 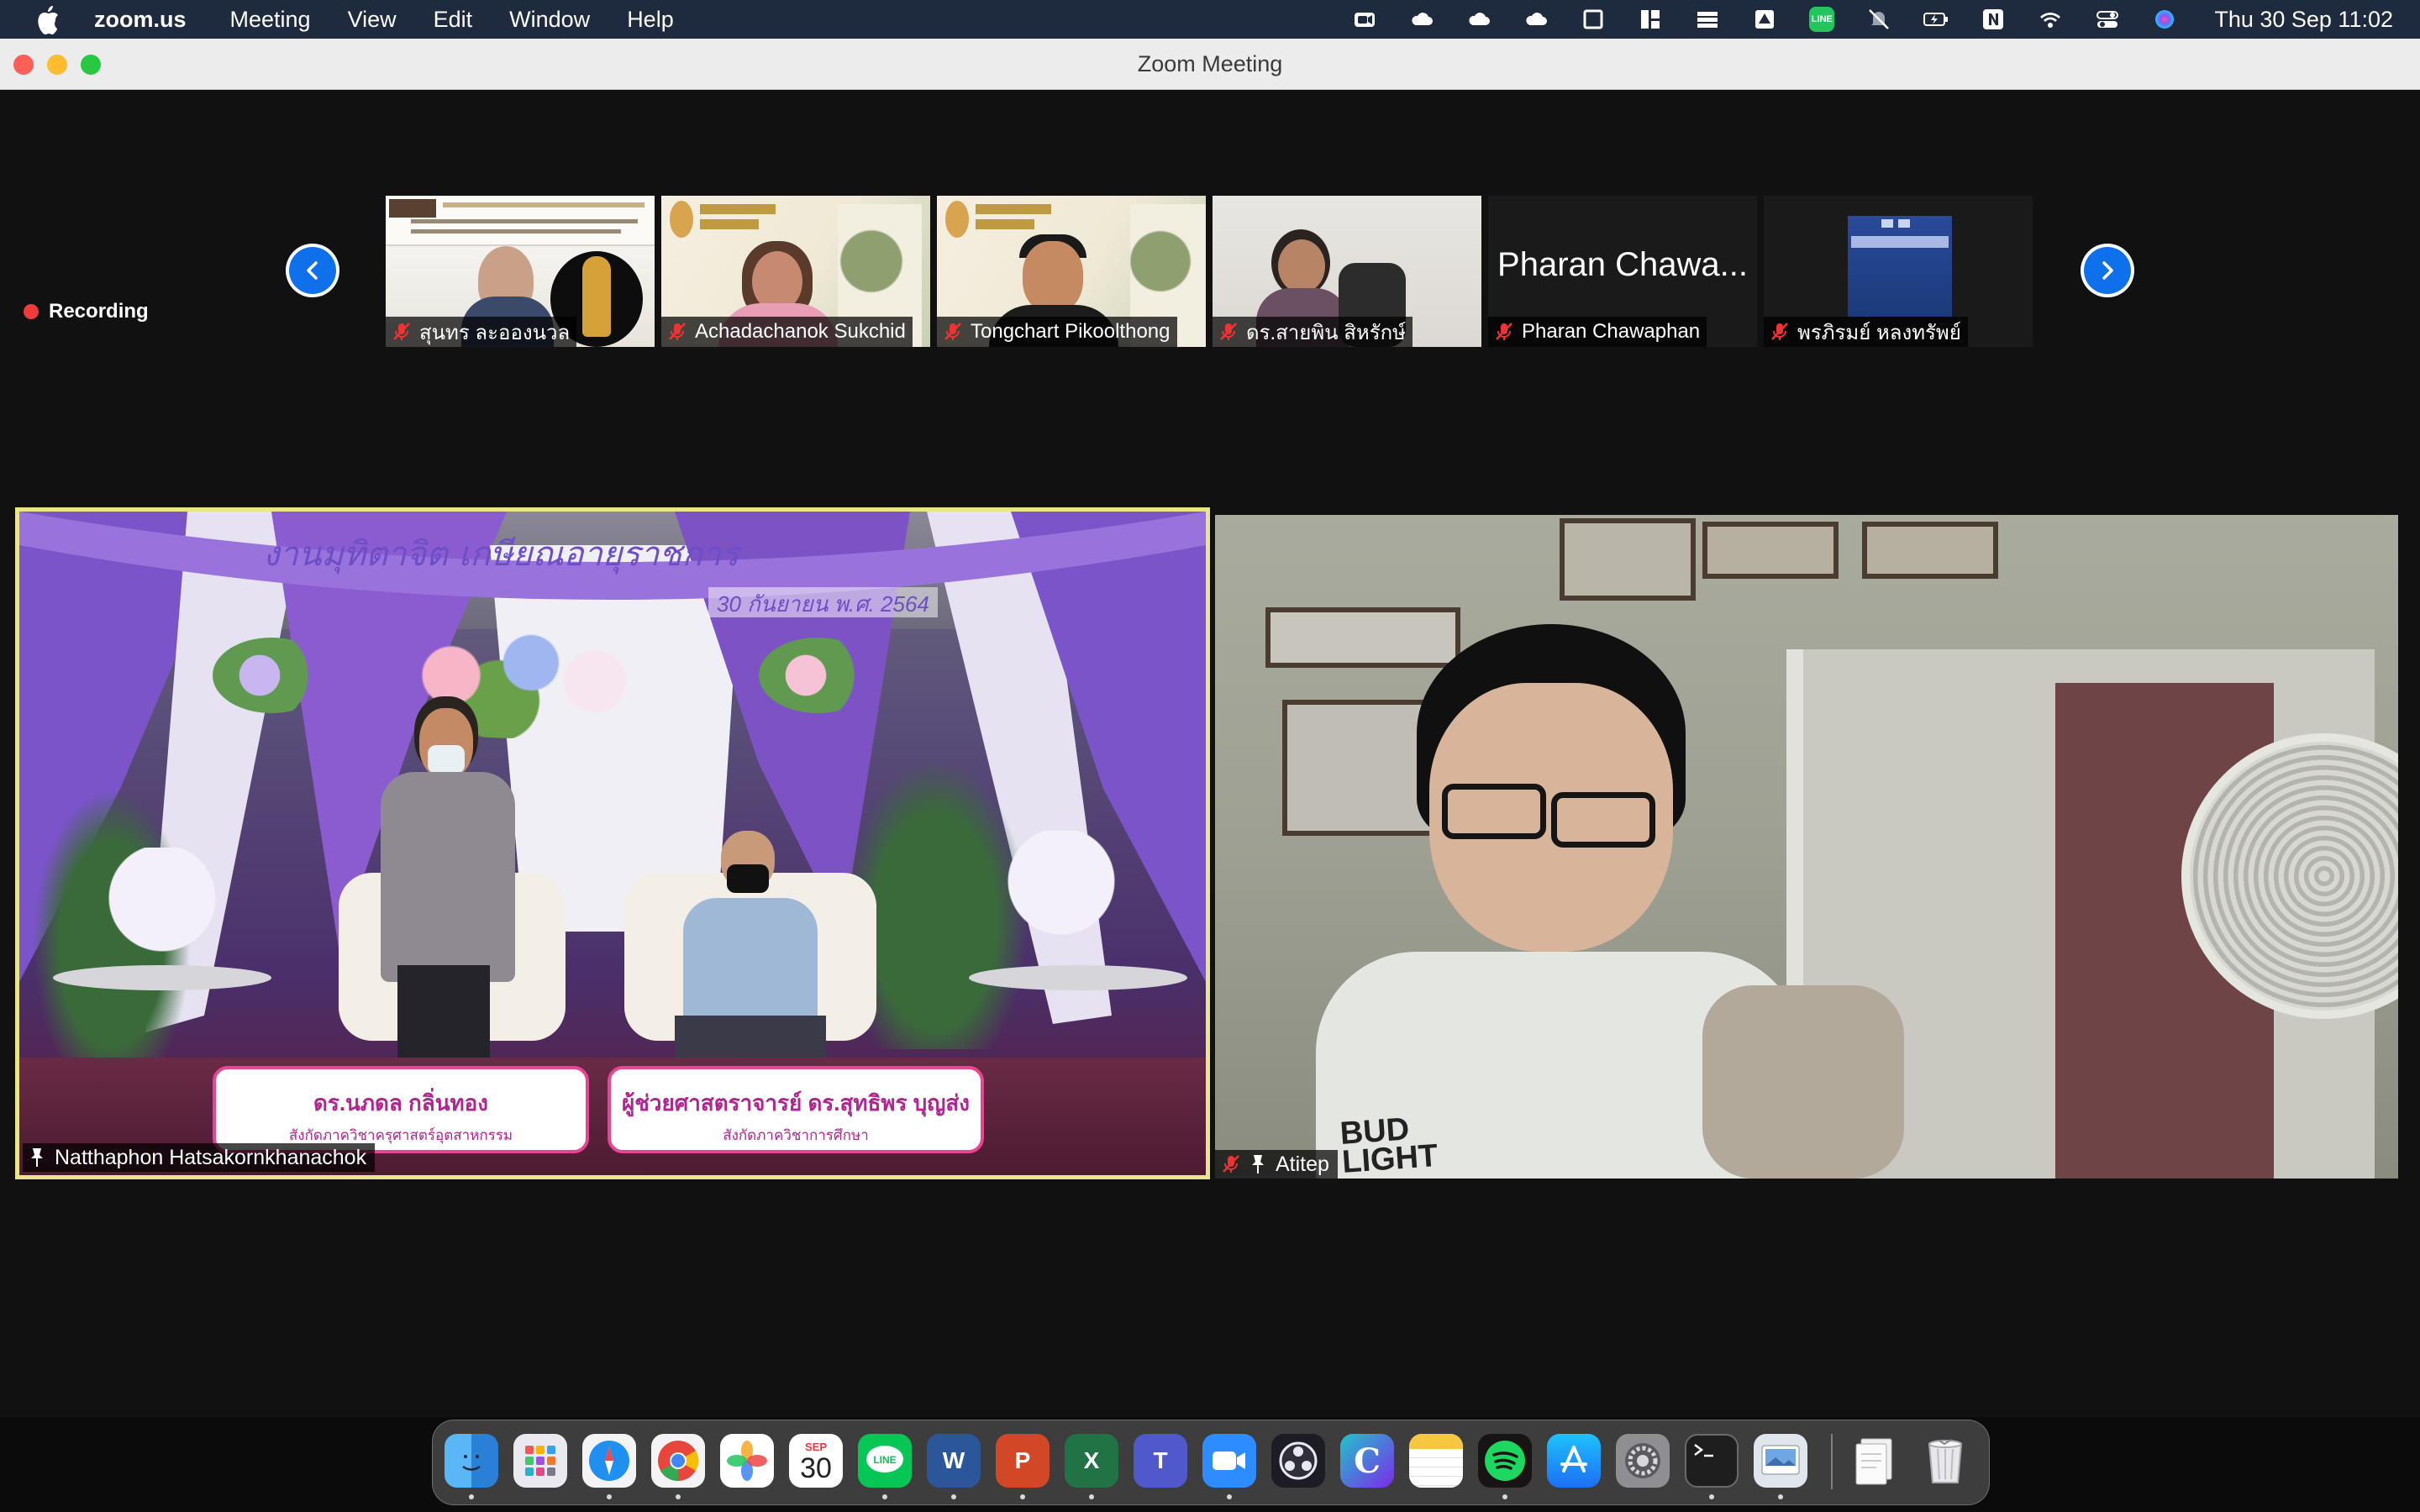 I want to click on notion-icon, so click(x=1993, y=19).